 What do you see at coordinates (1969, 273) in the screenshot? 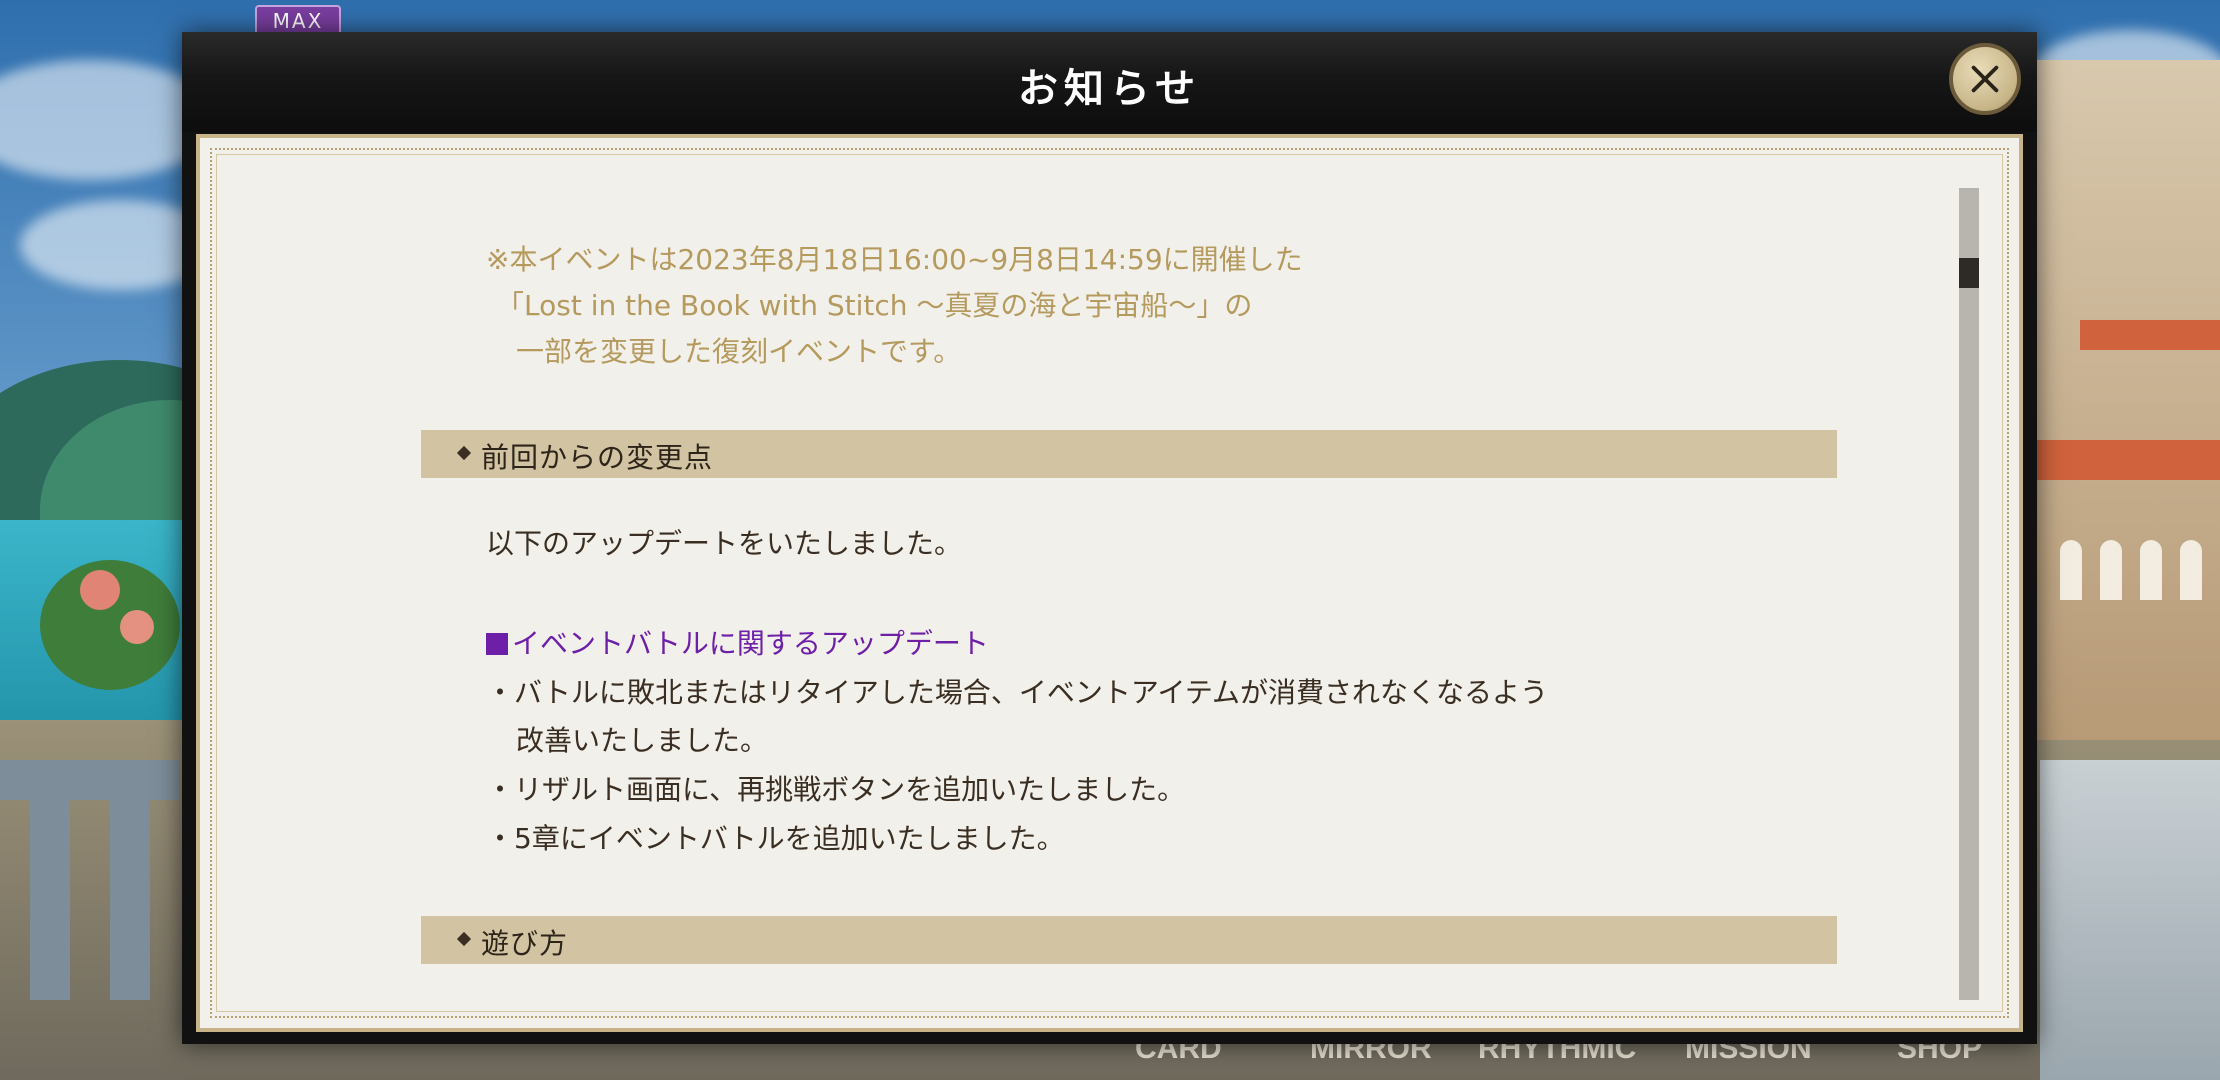
I see `scrollbar-thumb` at bounding box center [1969, 273].